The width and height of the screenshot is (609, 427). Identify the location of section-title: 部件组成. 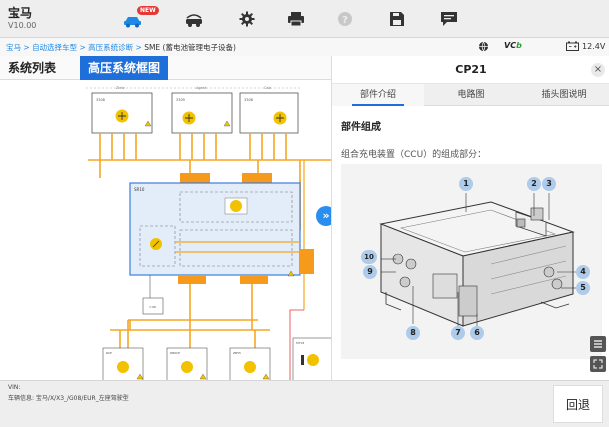
(361, 127).